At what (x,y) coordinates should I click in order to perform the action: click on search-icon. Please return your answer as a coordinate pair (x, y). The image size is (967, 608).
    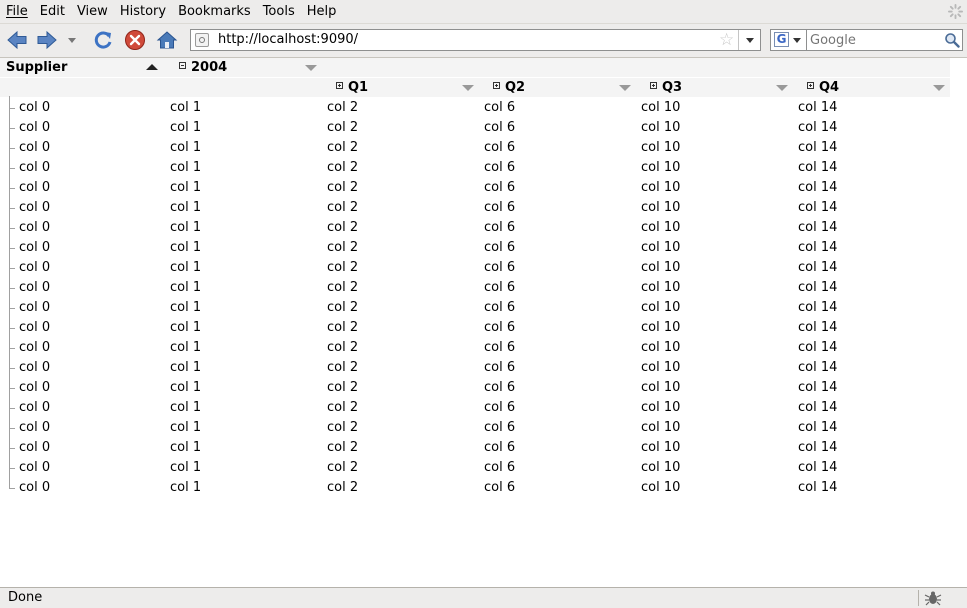
    Looking at the image, I should click on (952, 40).